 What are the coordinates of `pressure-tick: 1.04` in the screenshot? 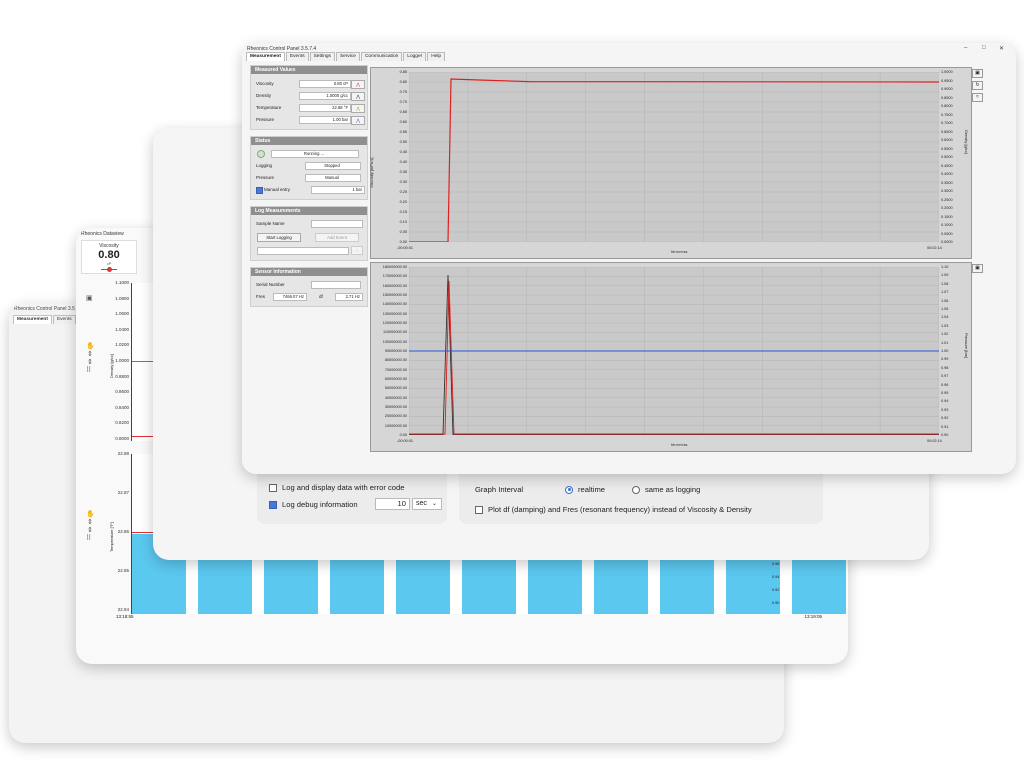 It's located at (945, 317).